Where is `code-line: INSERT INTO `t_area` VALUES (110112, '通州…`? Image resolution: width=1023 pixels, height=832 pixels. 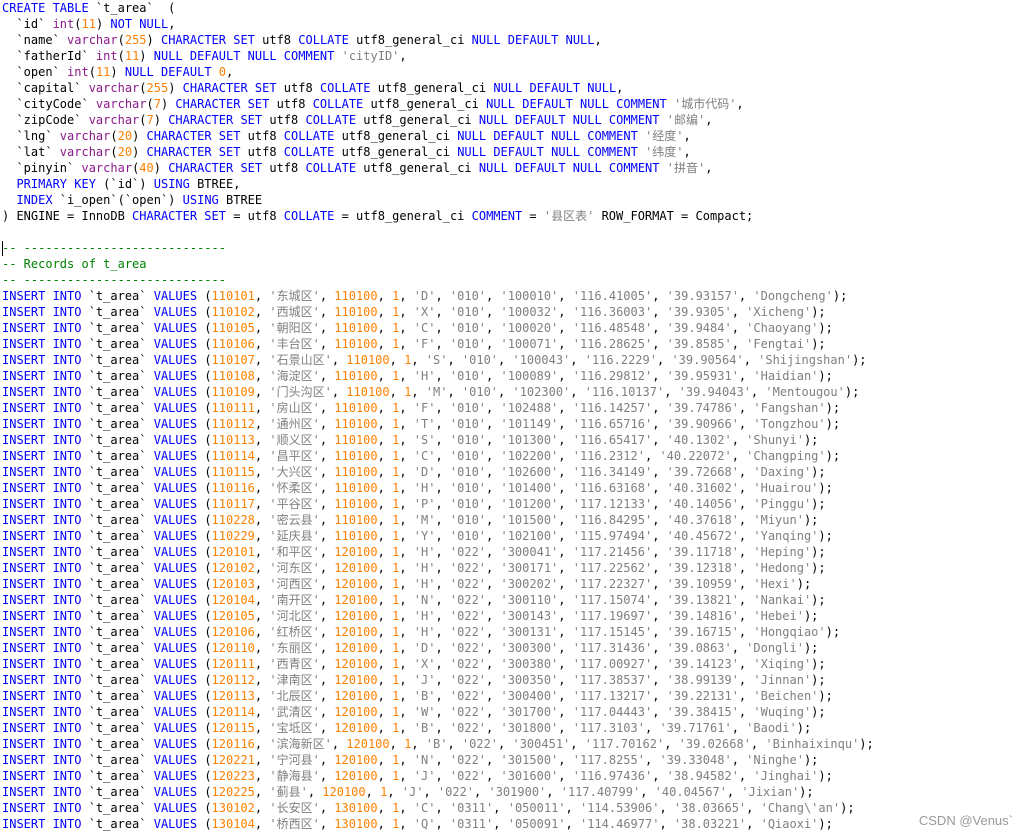
code-line: INSERT INTO `t_area` VALUES (110112, '通州… is located at coordinates (512, 424).